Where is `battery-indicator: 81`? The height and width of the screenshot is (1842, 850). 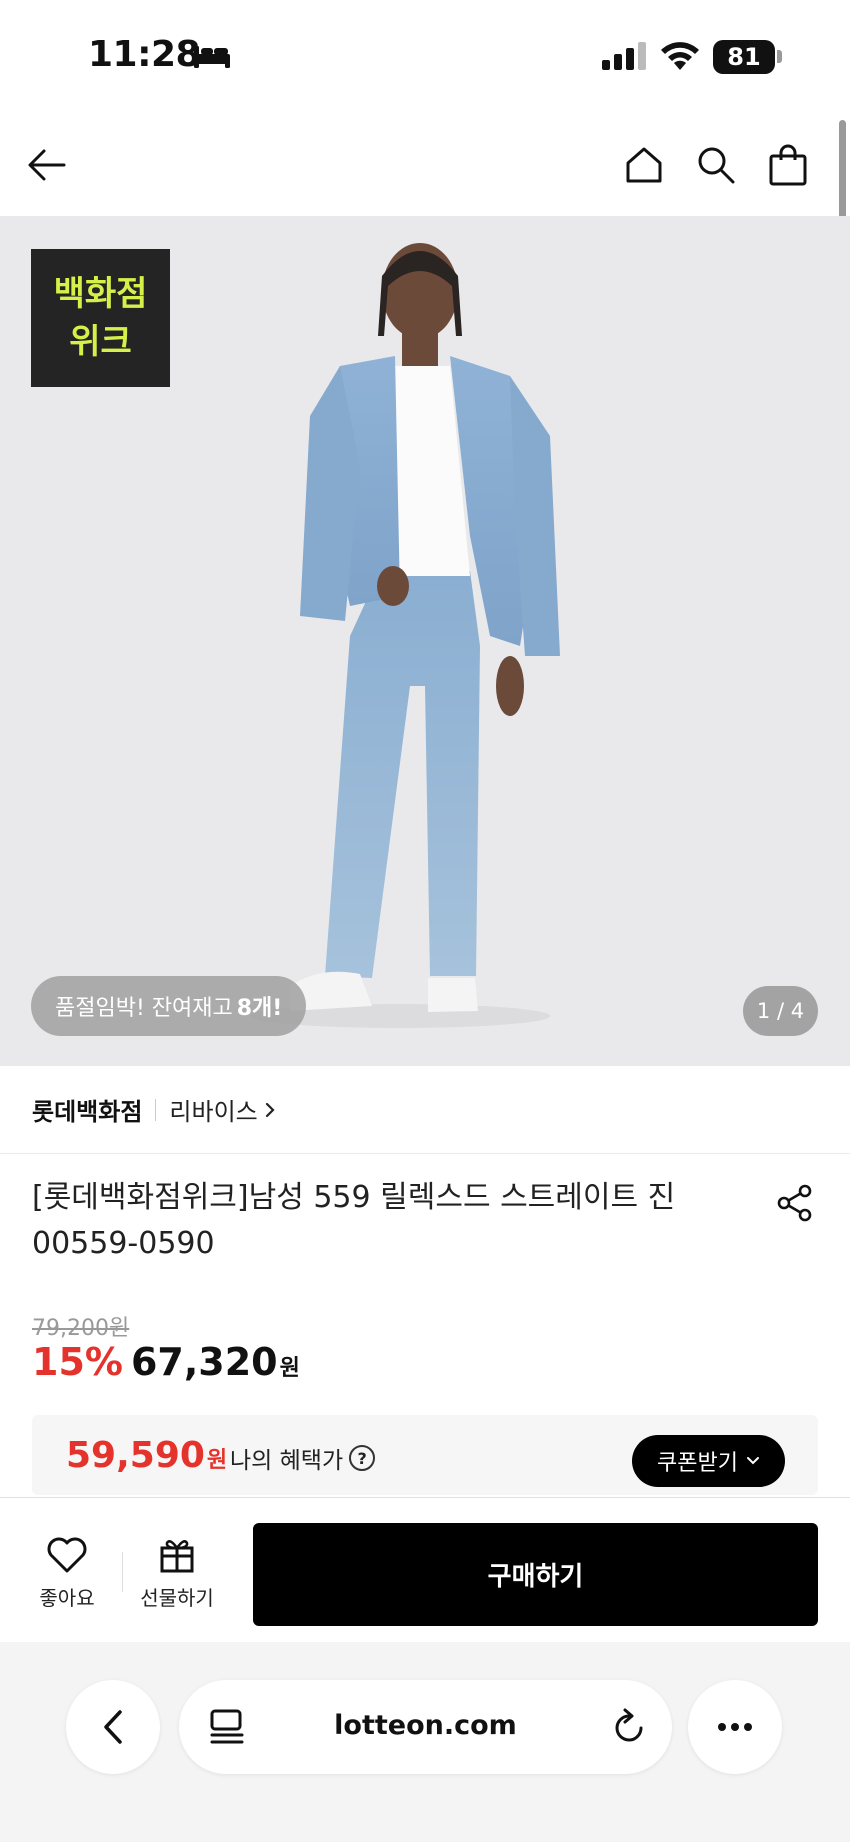
battery-indicator: 81 is located at coordinates (744, 57).